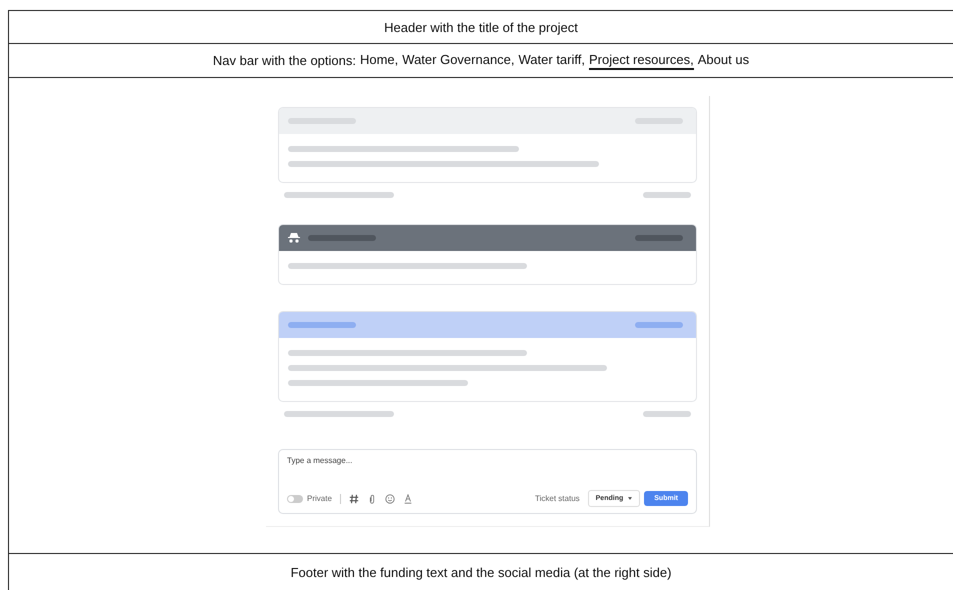  What do you see at coordinates (481, 27) in the screenshot?
I see `header-title: Header with the title of the project` at bounding box center [481, 27].